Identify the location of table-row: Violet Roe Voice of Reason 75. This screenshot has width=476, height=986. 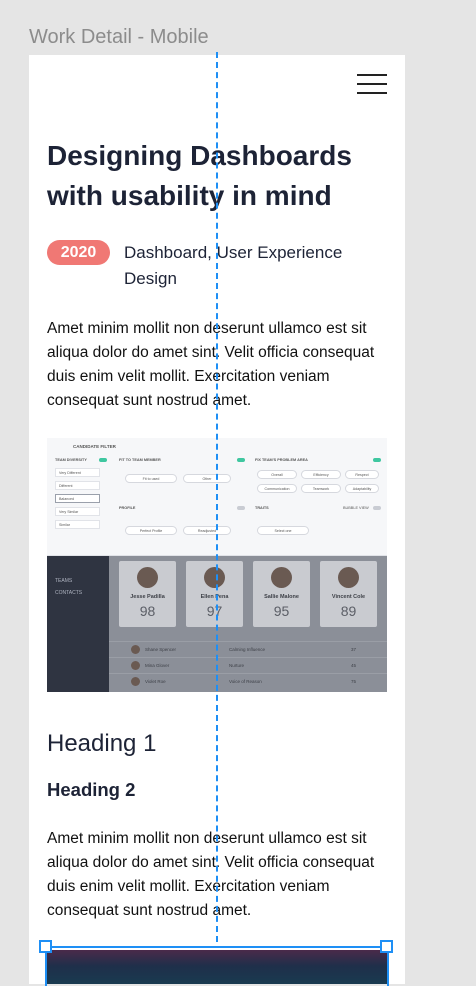
(248, 681).